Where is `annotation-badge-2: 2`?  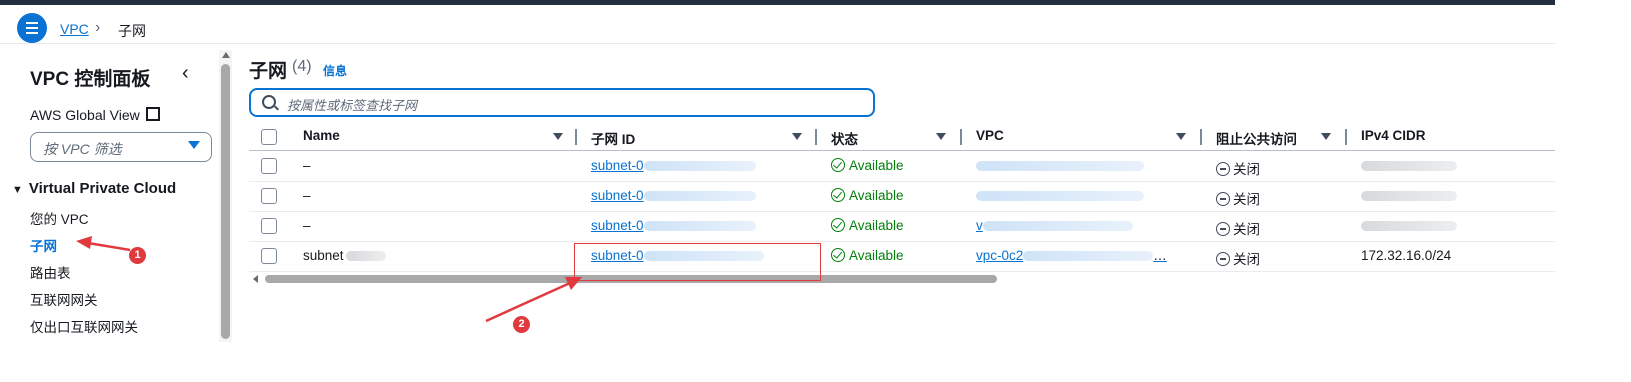 annotation-badge-2: 2 is located at coordinates (521, 324).